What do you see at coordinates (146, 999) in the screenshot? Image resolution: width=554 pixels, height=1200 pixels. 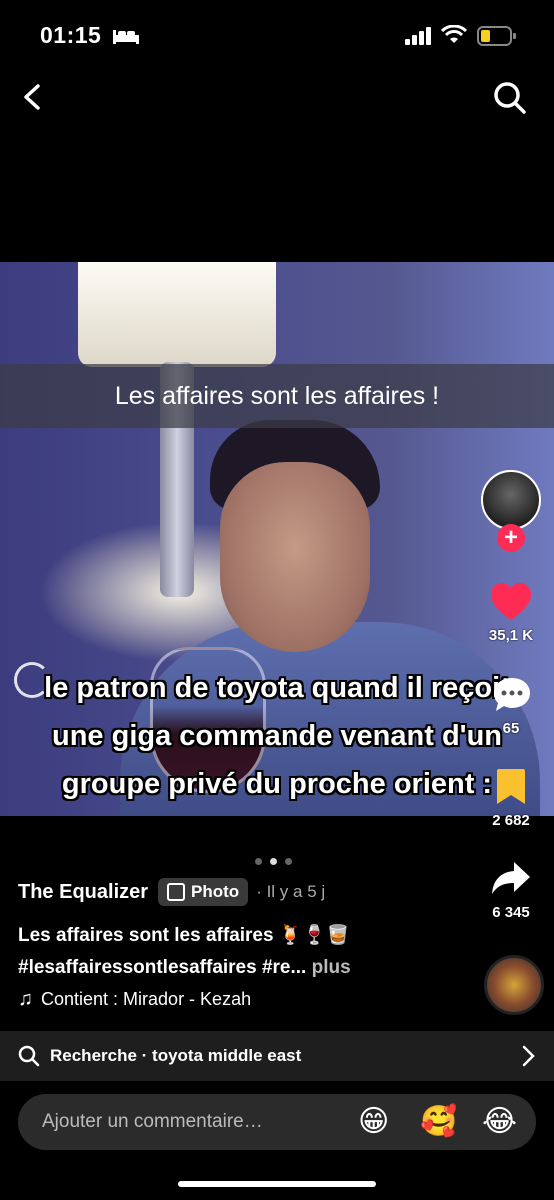 I see `music-label: Contient : Mirador - Kezah` at bounding box center [146, 999].